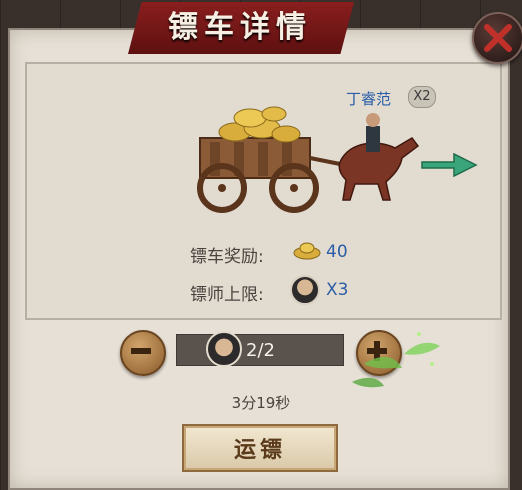 The image size is (522, 490). I want to click on window-title: 镖车详情, so click(240, 27).